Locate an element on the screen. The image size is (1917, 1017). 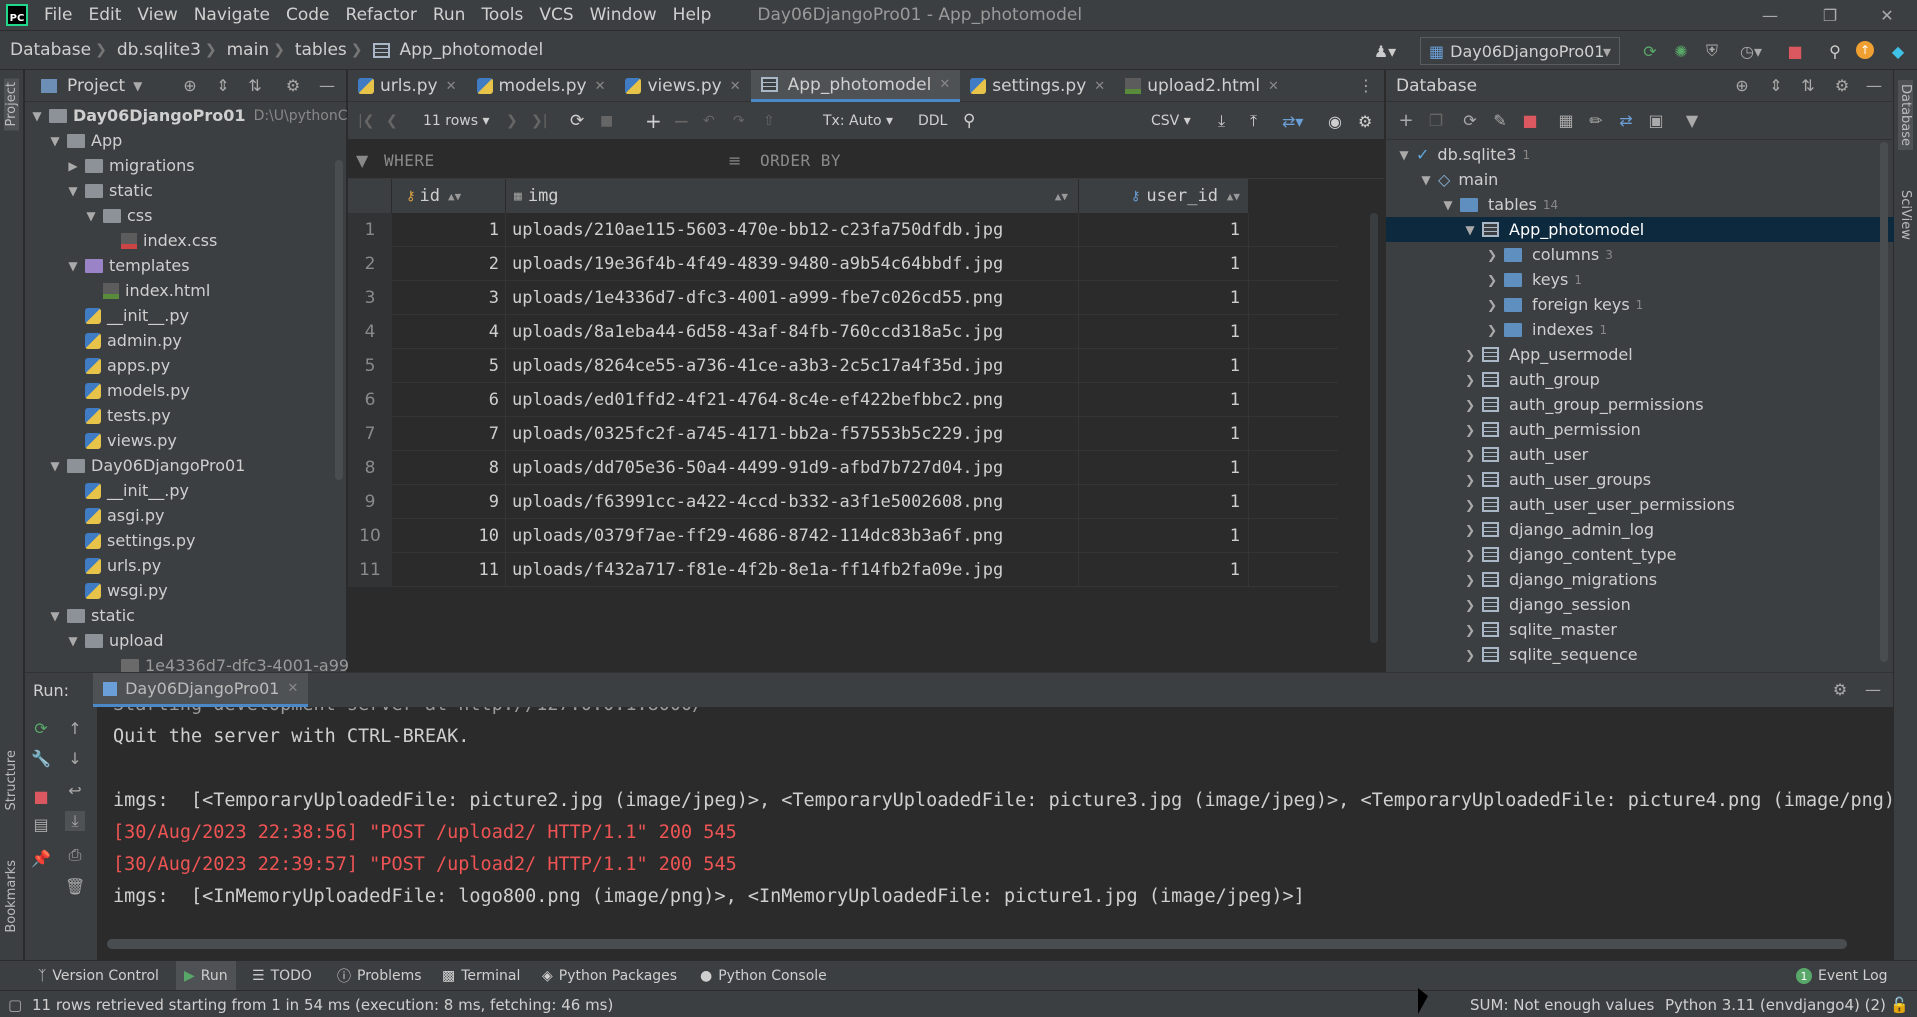
tree-item-init: __init__.py is located at coordinates (137, 315).